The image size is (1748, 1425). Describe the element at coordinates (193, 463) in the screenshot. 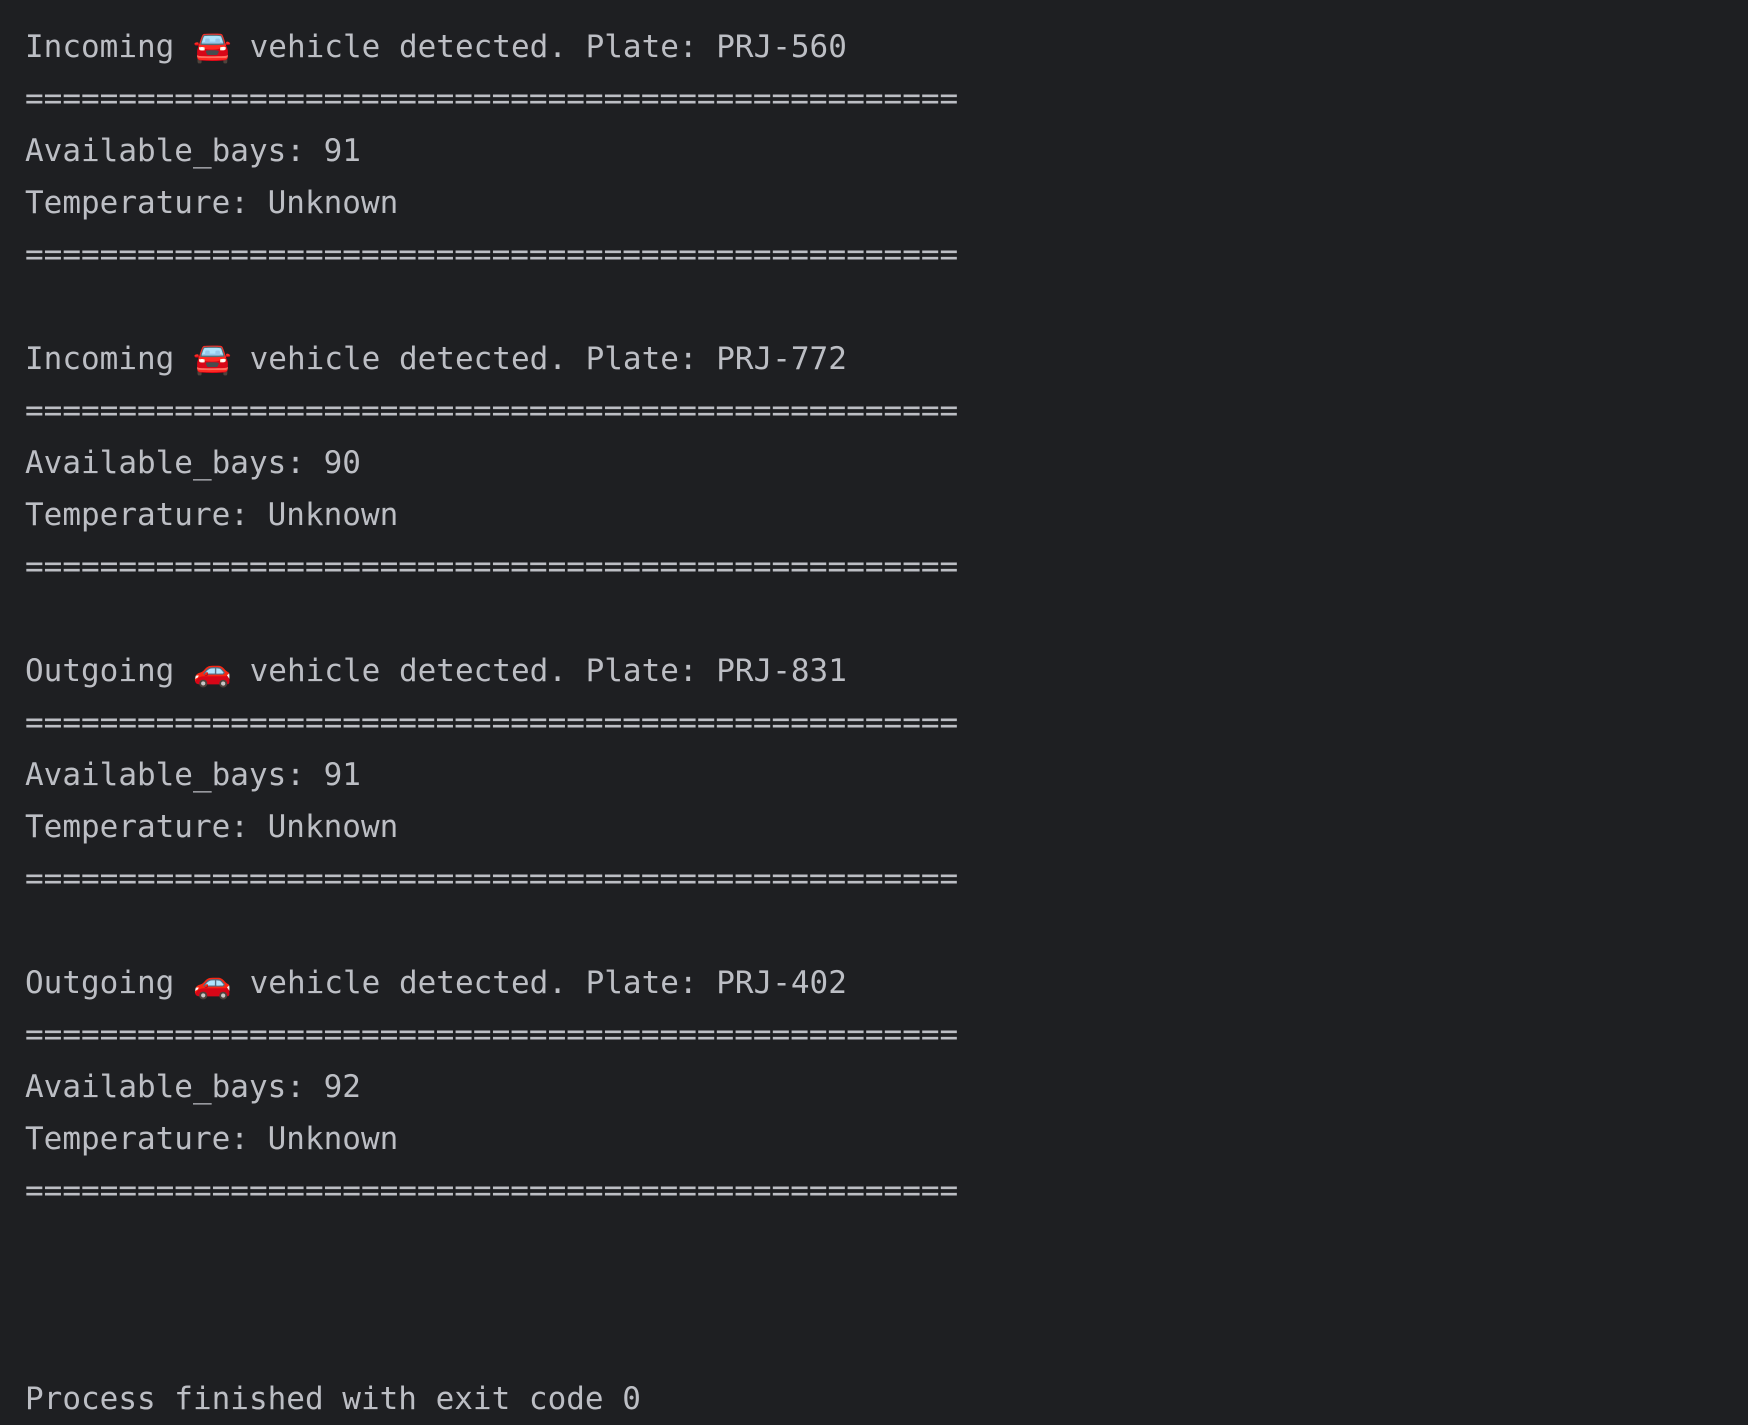

I see `available-bays-line: Available_bays: 90` at that location.